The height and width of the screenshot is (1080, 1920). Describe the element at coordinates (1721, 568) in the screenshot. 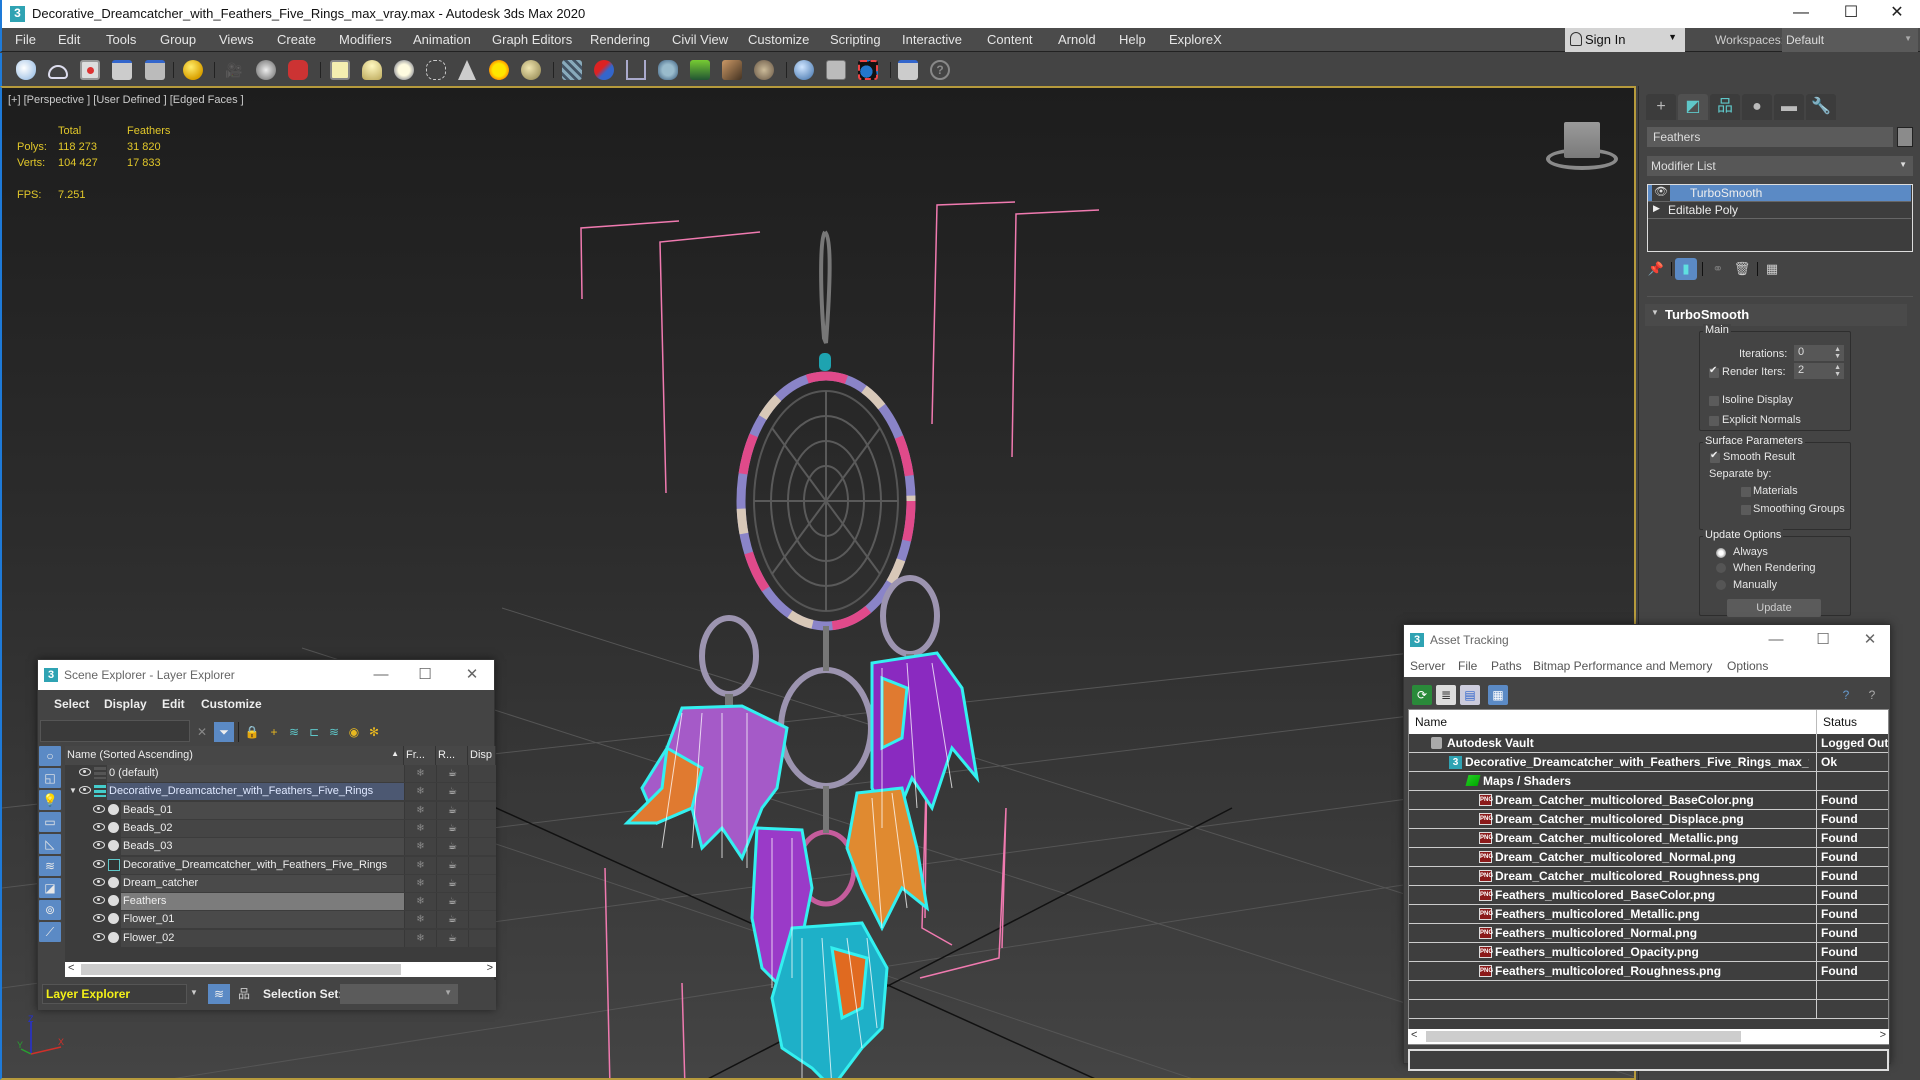

I see `update-when-rendering-radio` at that location.